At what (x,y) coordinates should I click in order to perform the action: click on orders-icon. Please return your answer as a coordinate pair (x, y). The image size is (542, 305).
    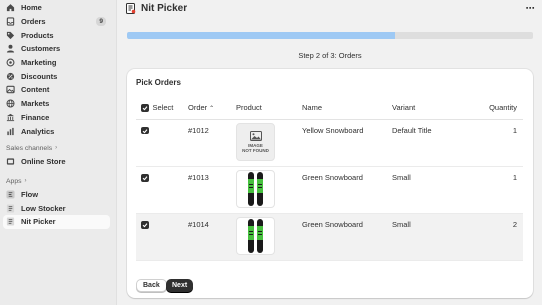
    Looking at the image, I should click on (10, 21).